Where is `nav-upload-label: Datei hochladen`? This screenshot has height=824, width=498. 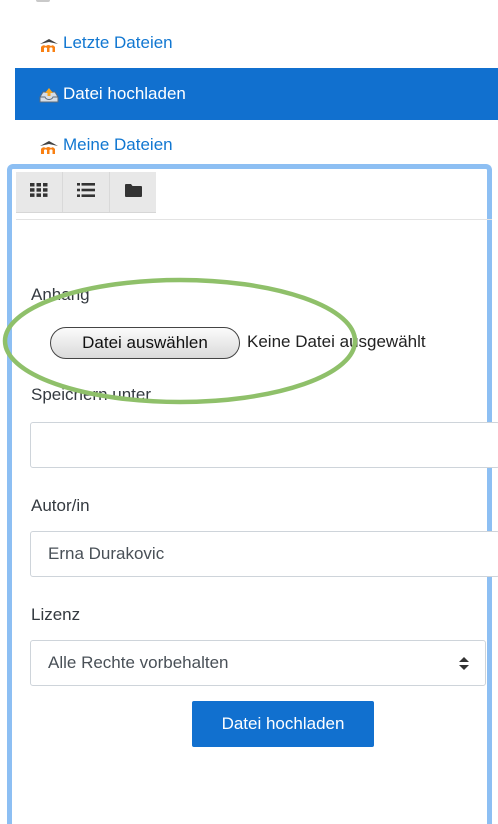 nav-upload-label: Datei hochladen is located at coordinates (124, 93).